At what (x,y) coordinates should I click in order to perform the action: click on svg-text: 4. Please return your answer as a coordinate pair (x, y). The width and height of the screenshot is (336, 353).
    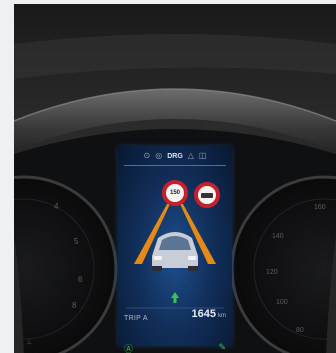
    Looking at the image, I should click on (56, 206).